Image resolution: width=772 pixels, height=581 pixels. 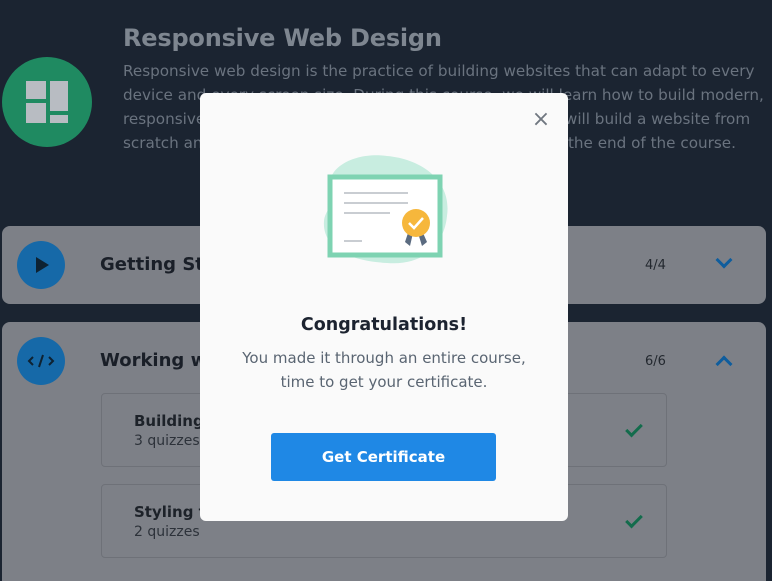 What do you see at coordinates (724, 260) in the screenshot?
I see `chevron-down-icon` at bounding box center [724, 260].